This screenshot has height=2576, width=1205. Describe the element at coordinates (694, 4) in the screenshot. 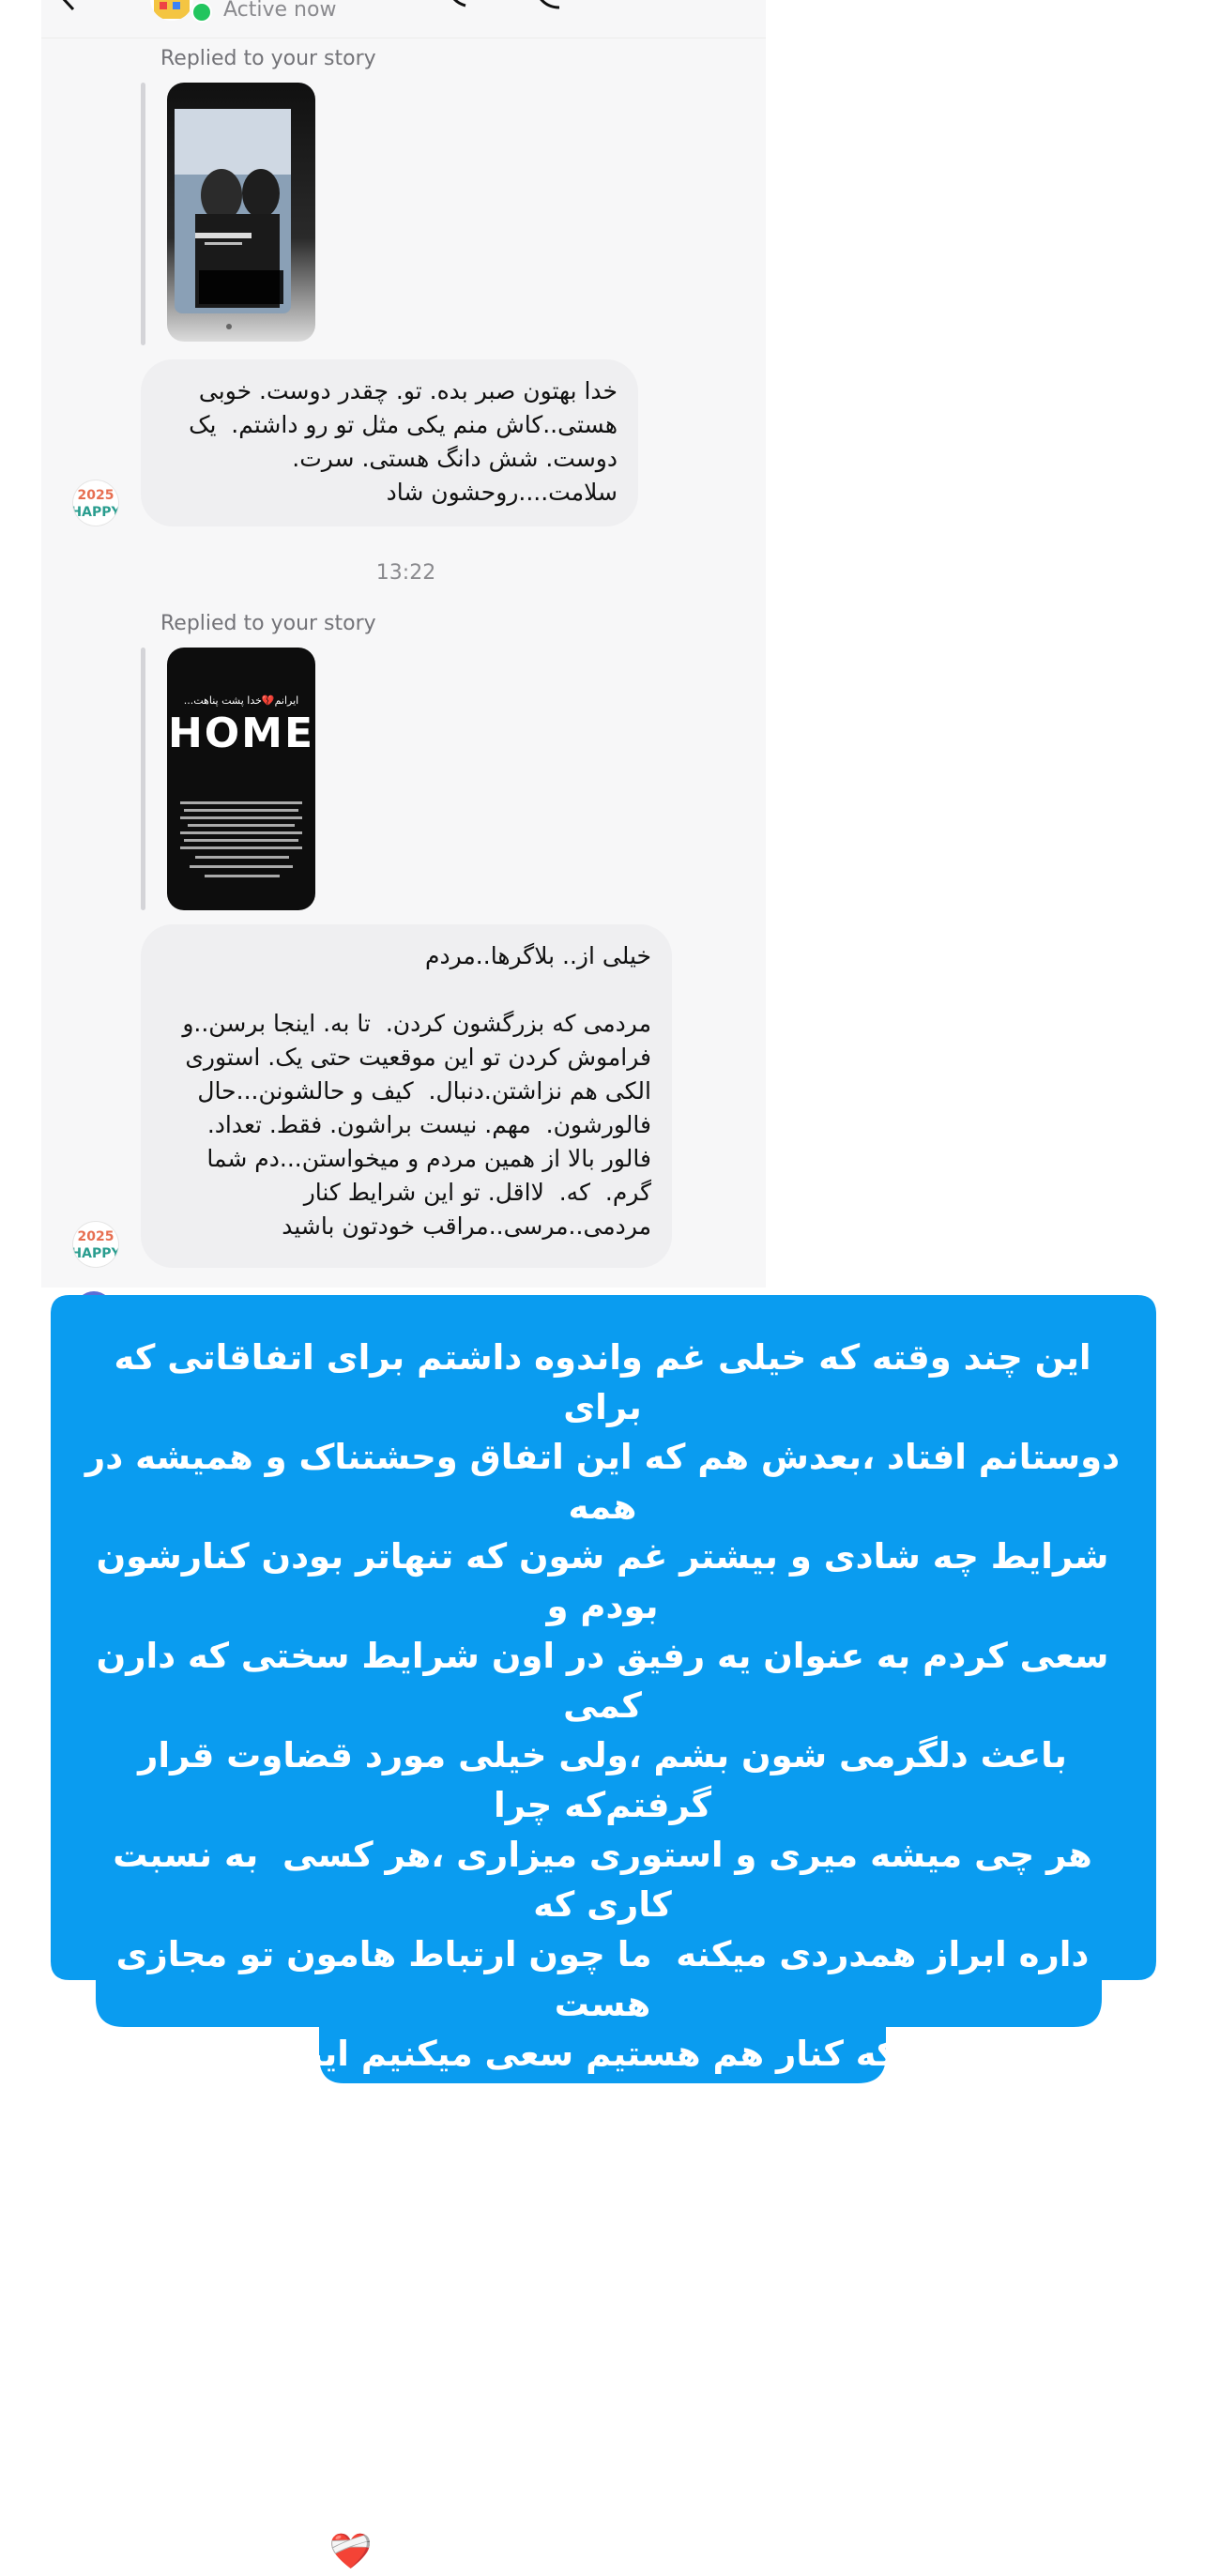

I see `more-icon` at that location.